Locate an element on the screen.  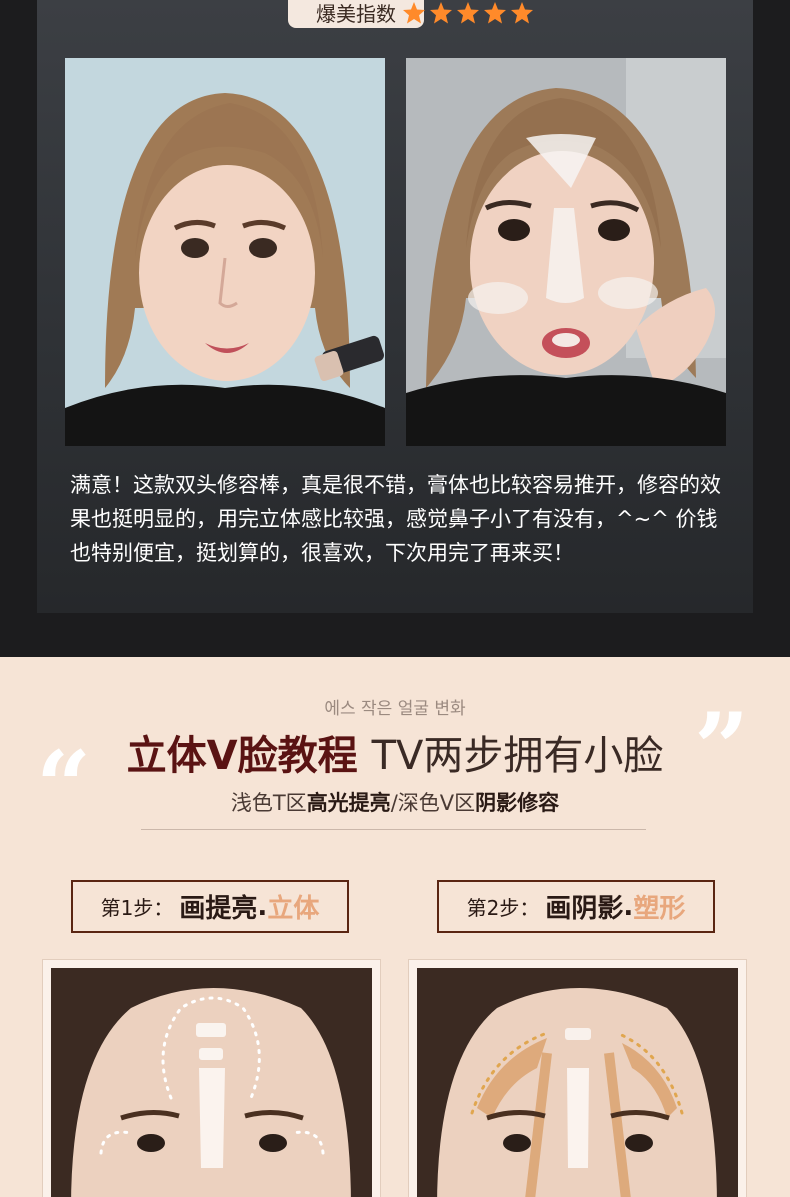
headline-light: TV两步拥有小脸 is located at coordinates (517, 756).